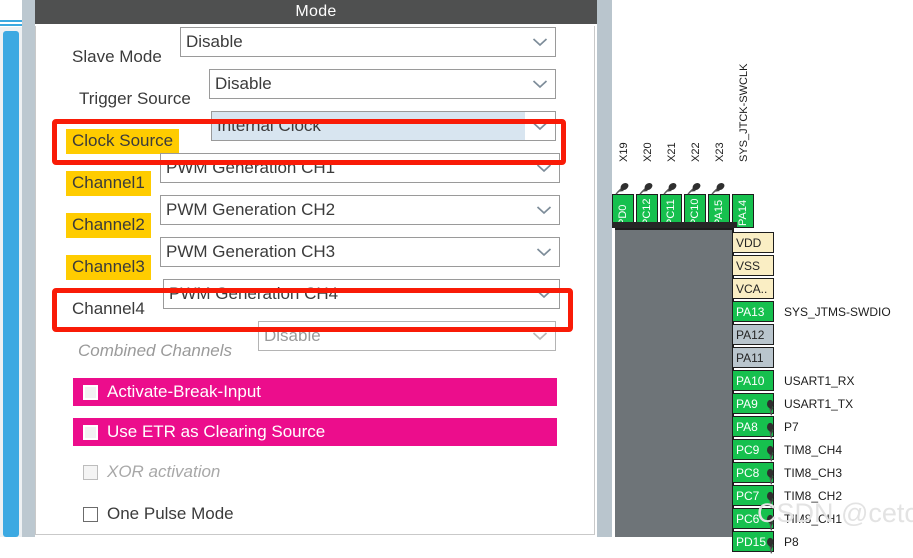 Image resolution: width=913 pixels, height=558 pixels. I want to click on chip-top-pin-signal-pd0: X19, so click(624, 152).